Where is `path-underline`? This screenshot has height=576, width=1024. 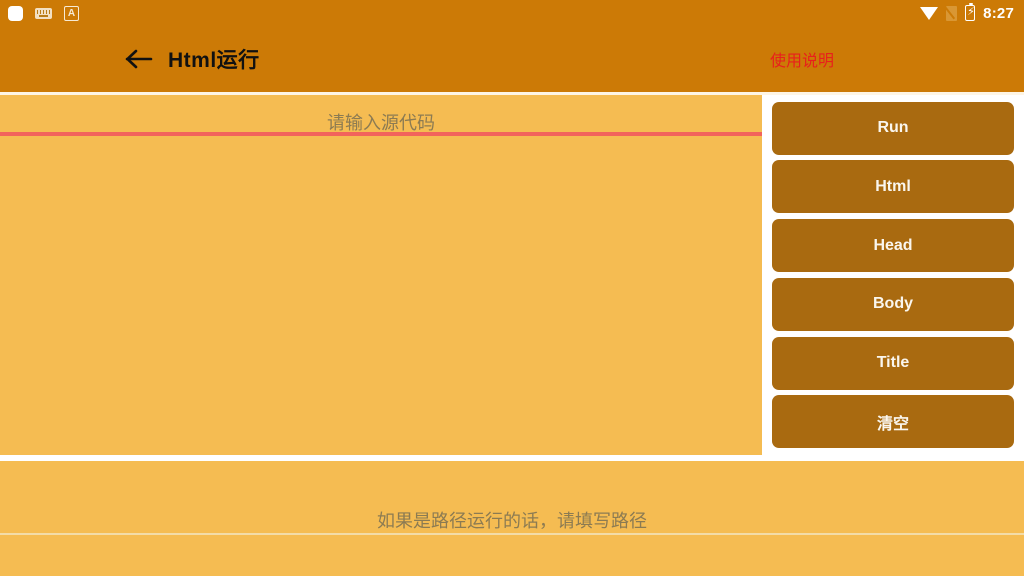 path-underline is located at coordinates (512, 534).